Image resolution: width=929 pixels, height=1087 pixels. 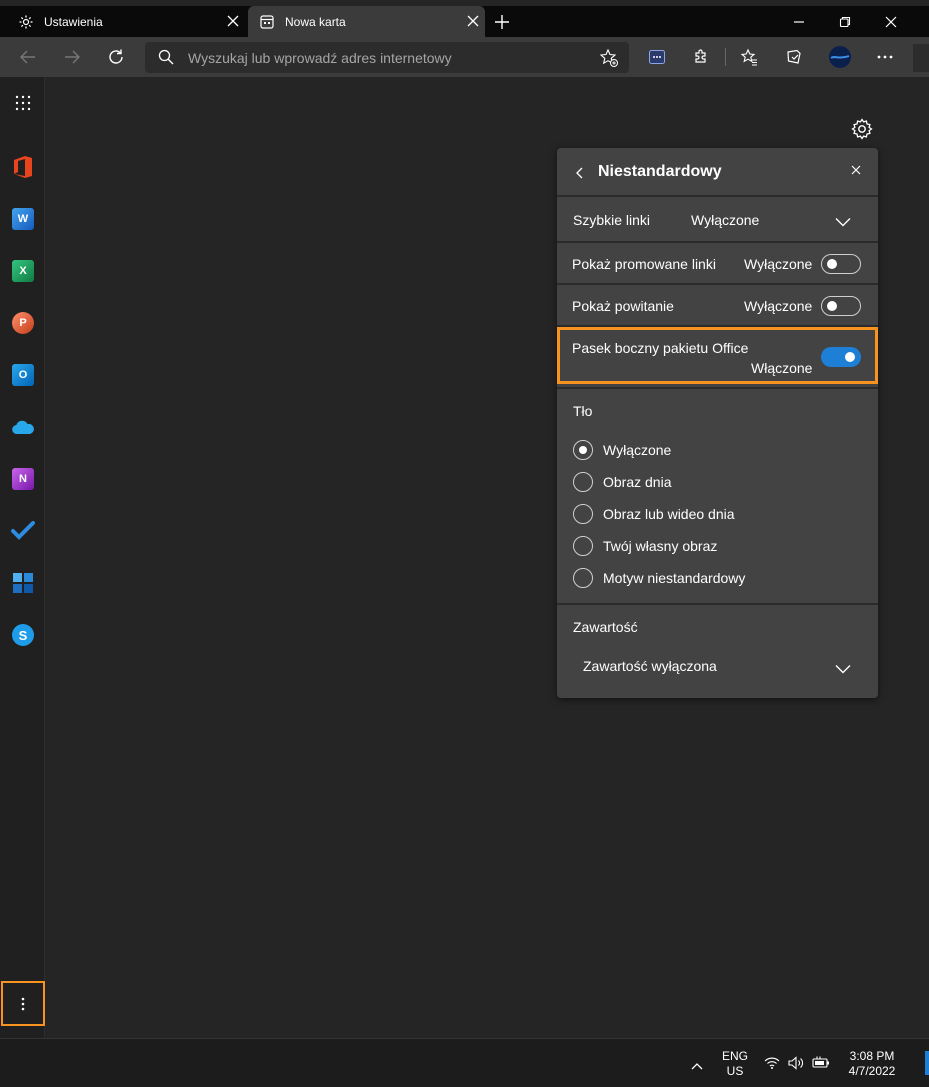 What do you see at coordinates (315, 21) in the screenshot?
I see `tab-label: Nowa karta` at bounding box center [315, 21].